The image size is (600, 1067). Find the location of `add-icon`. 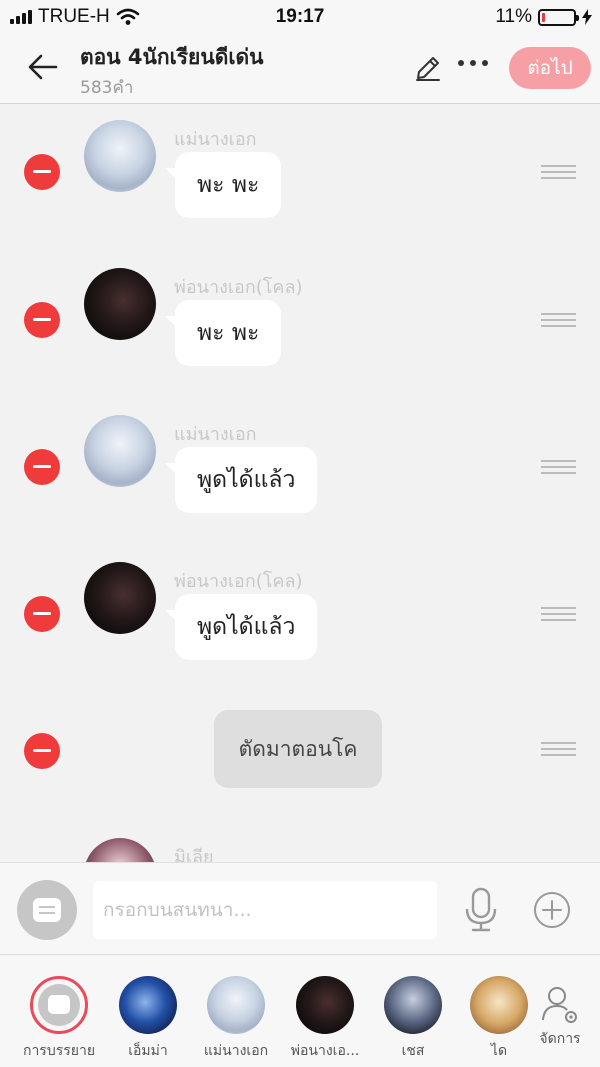

add-icon is located at coordinates (552, 910).